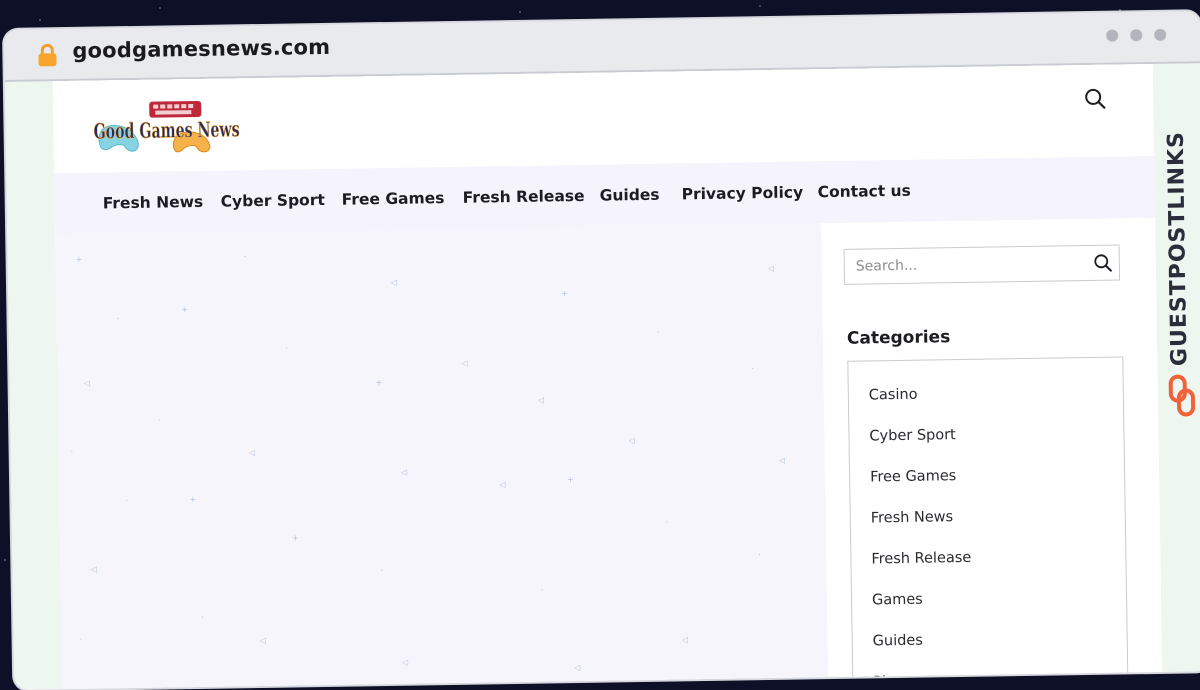 This screenshot has height=690, width=1200. What do you see at coordinates (1095, 99) in the screenshot?
I see `search-icon` at bounding box center [1095, 99].